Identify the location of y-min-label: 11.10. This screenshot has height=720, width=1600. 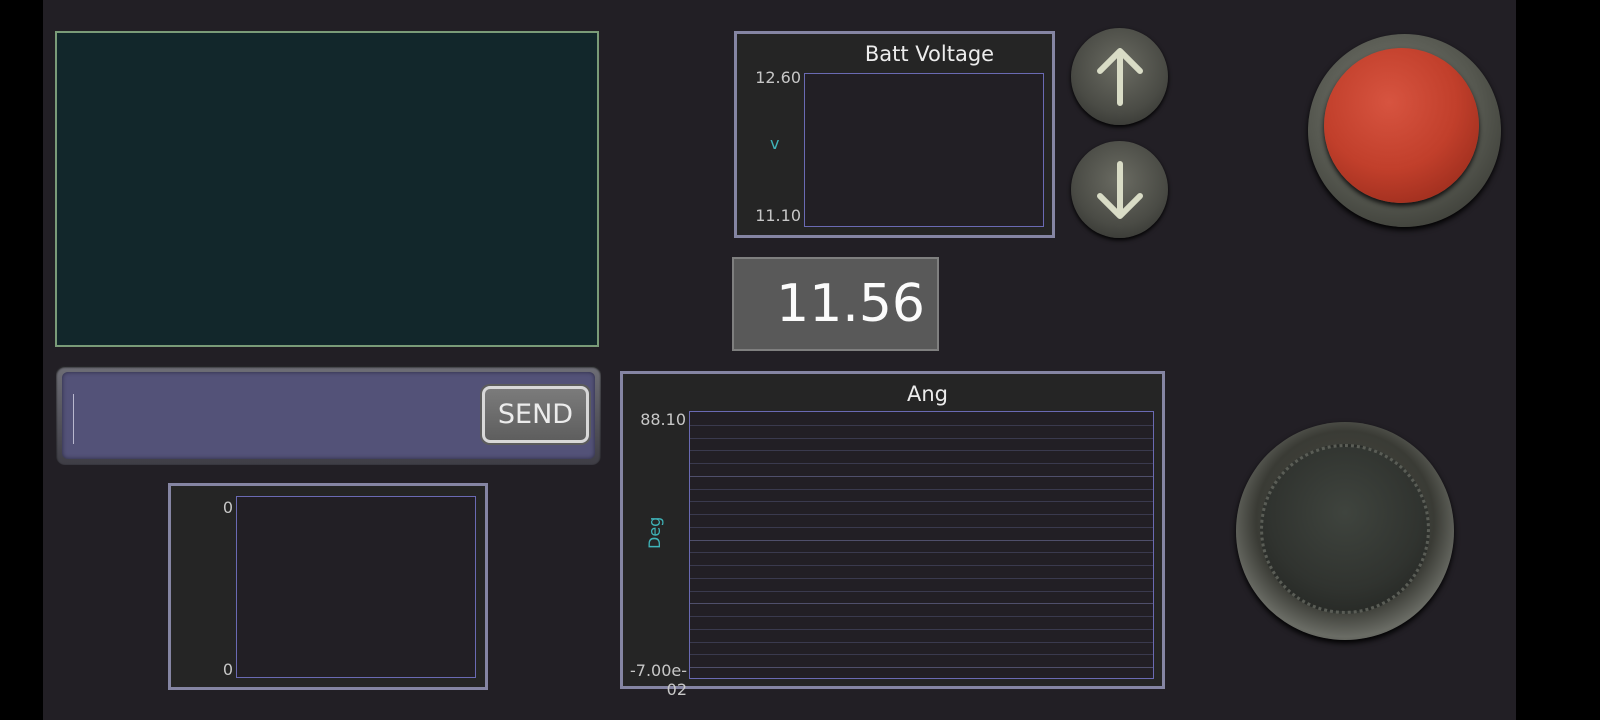
(778, 215).